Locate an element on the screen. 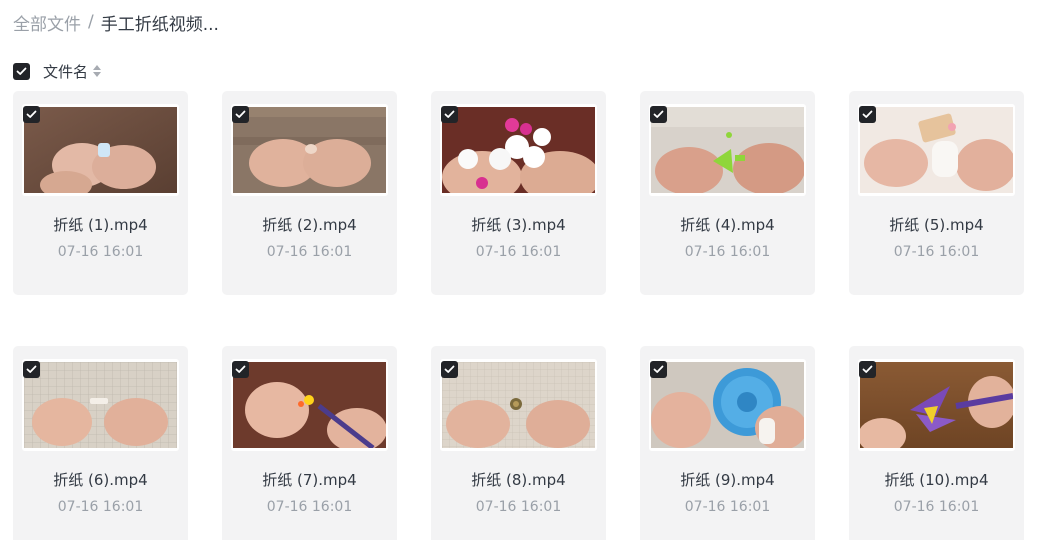  file-name: 折纸 (10).mp4 is located at coordinates (936, 480).